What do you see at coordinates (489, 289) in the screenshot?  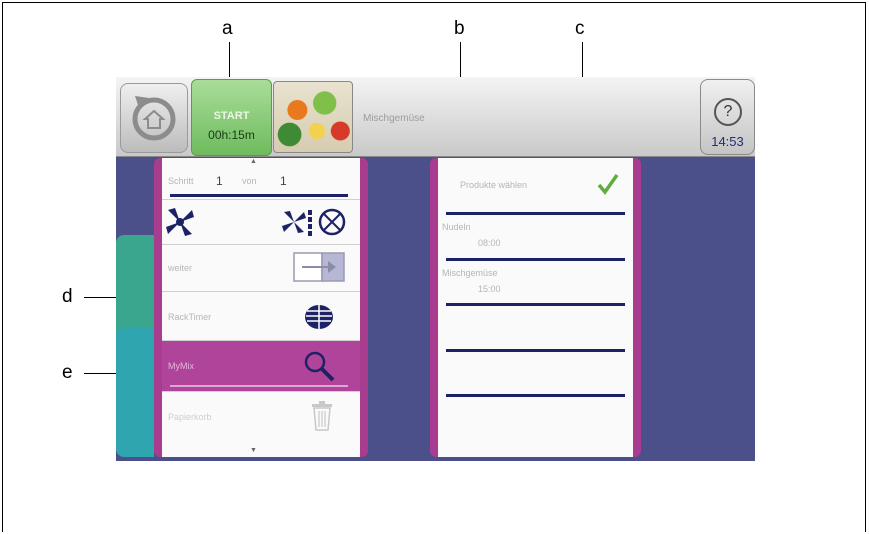 I see `product-item-2-time: 15:00` at bounding box center [489, 289].